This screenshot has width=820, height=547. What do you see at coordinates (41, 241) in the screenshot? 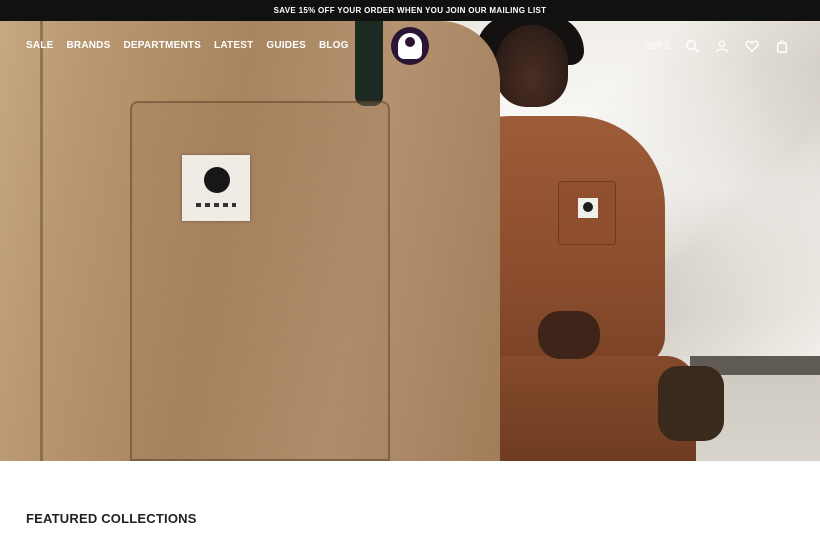
I see `jacket-seam` at bounding box center [41, 241].